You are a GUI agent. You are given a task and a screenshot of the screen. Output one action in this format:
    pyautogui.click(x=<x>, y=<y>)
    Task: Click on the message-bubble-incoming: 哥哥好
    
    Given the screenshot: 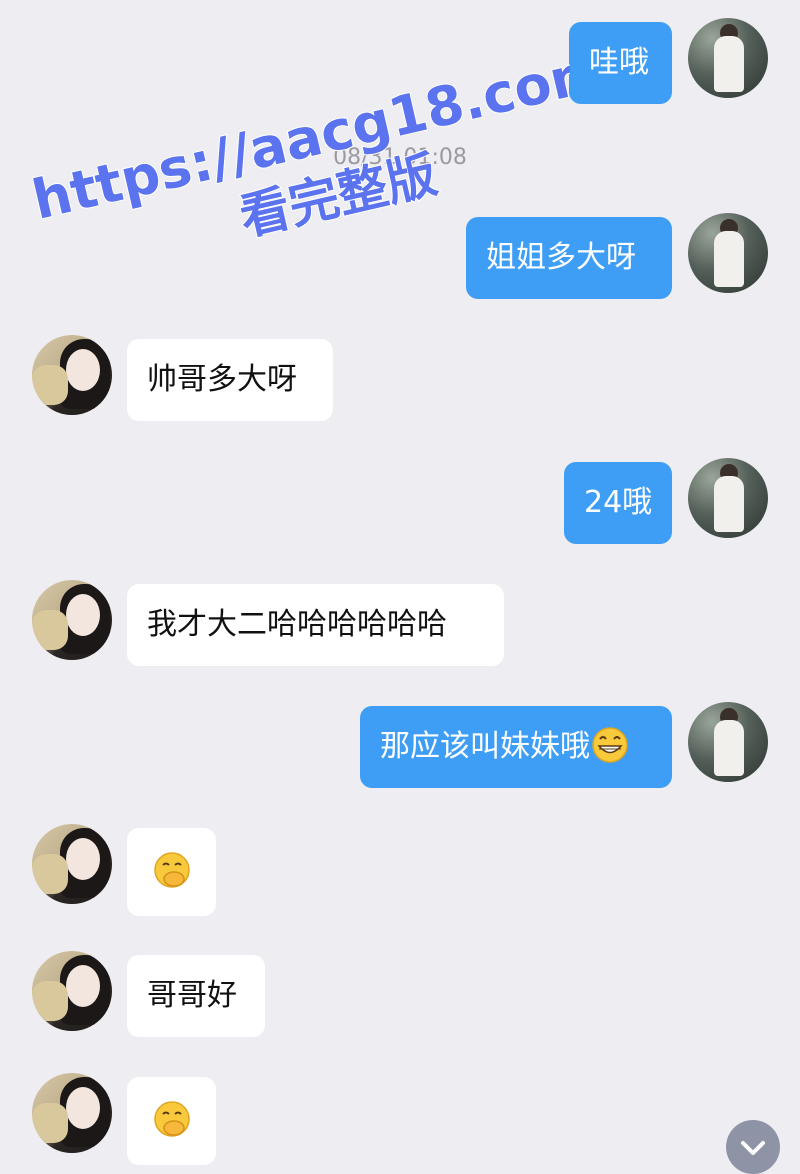 What is the action you would take?
    pyautogui.click(x=196, y=996)
    